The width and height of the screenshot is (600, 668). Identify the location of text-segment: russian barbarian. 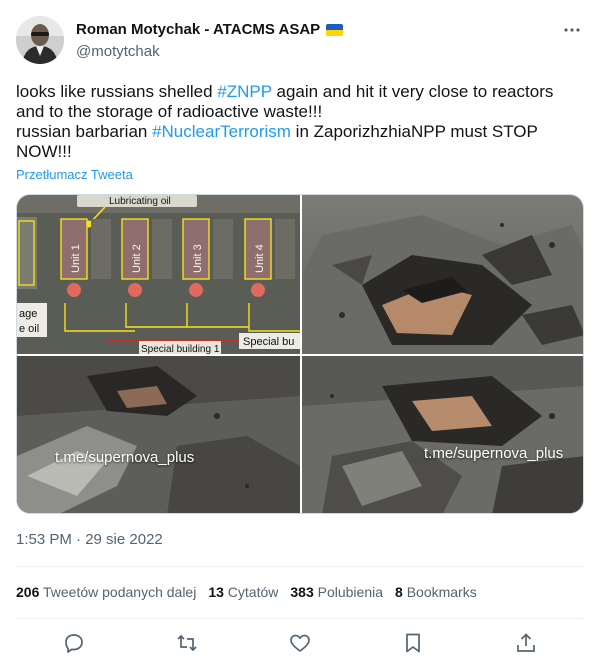
(84, 131).